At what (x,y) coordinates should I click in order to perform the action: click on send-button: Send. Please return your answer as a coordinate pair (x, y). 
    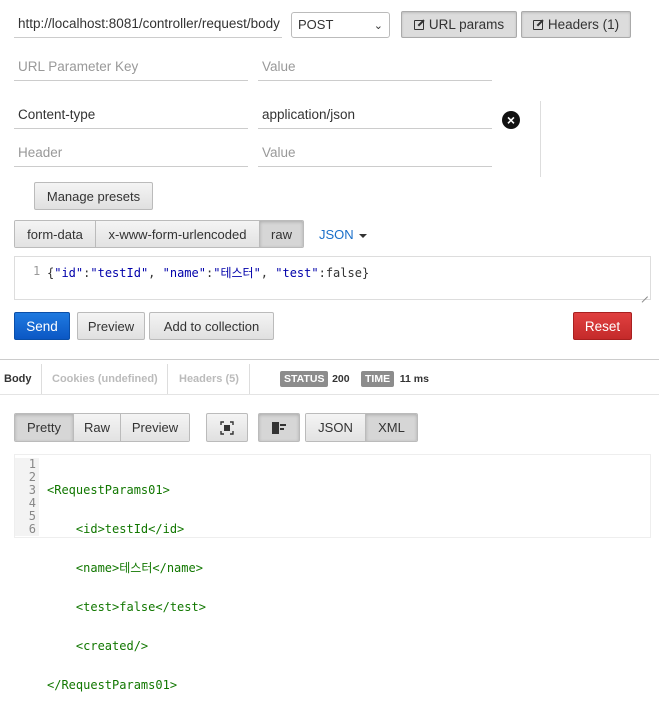
    Looking at the image, I should click on (42, 326).